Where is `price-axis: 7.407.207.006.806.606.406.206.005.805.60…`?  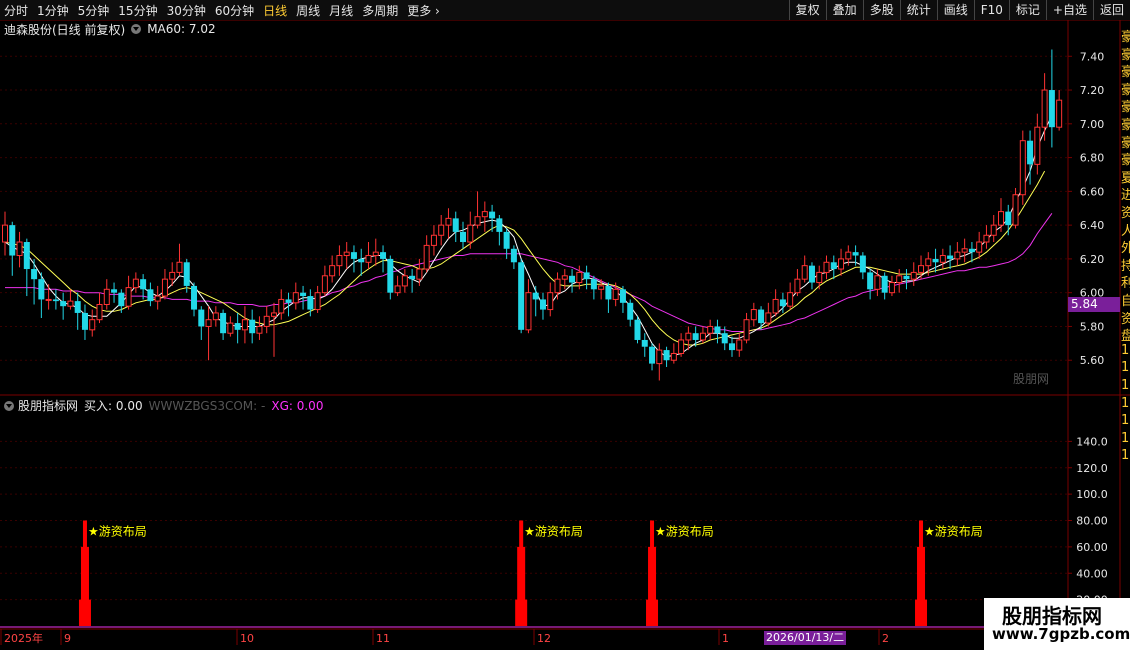
price-axis: 7.407.207.006.806.606.406.206.005.805.60… is located at coordinates (1088, 328).